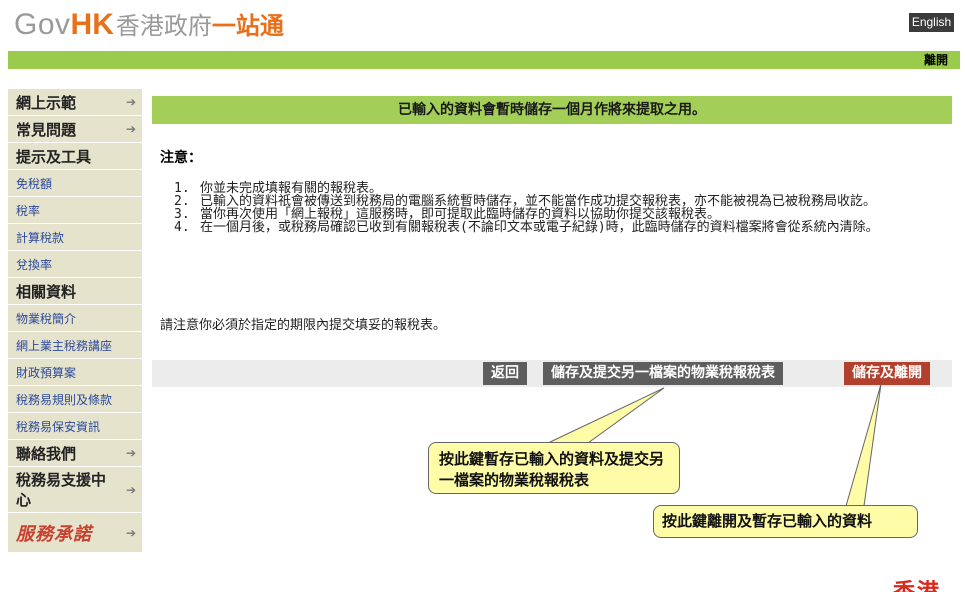 Image resolution: width=966 pixels, height=592 pixels. I want to click on callout-pointer-save-another, so click(606, 415).